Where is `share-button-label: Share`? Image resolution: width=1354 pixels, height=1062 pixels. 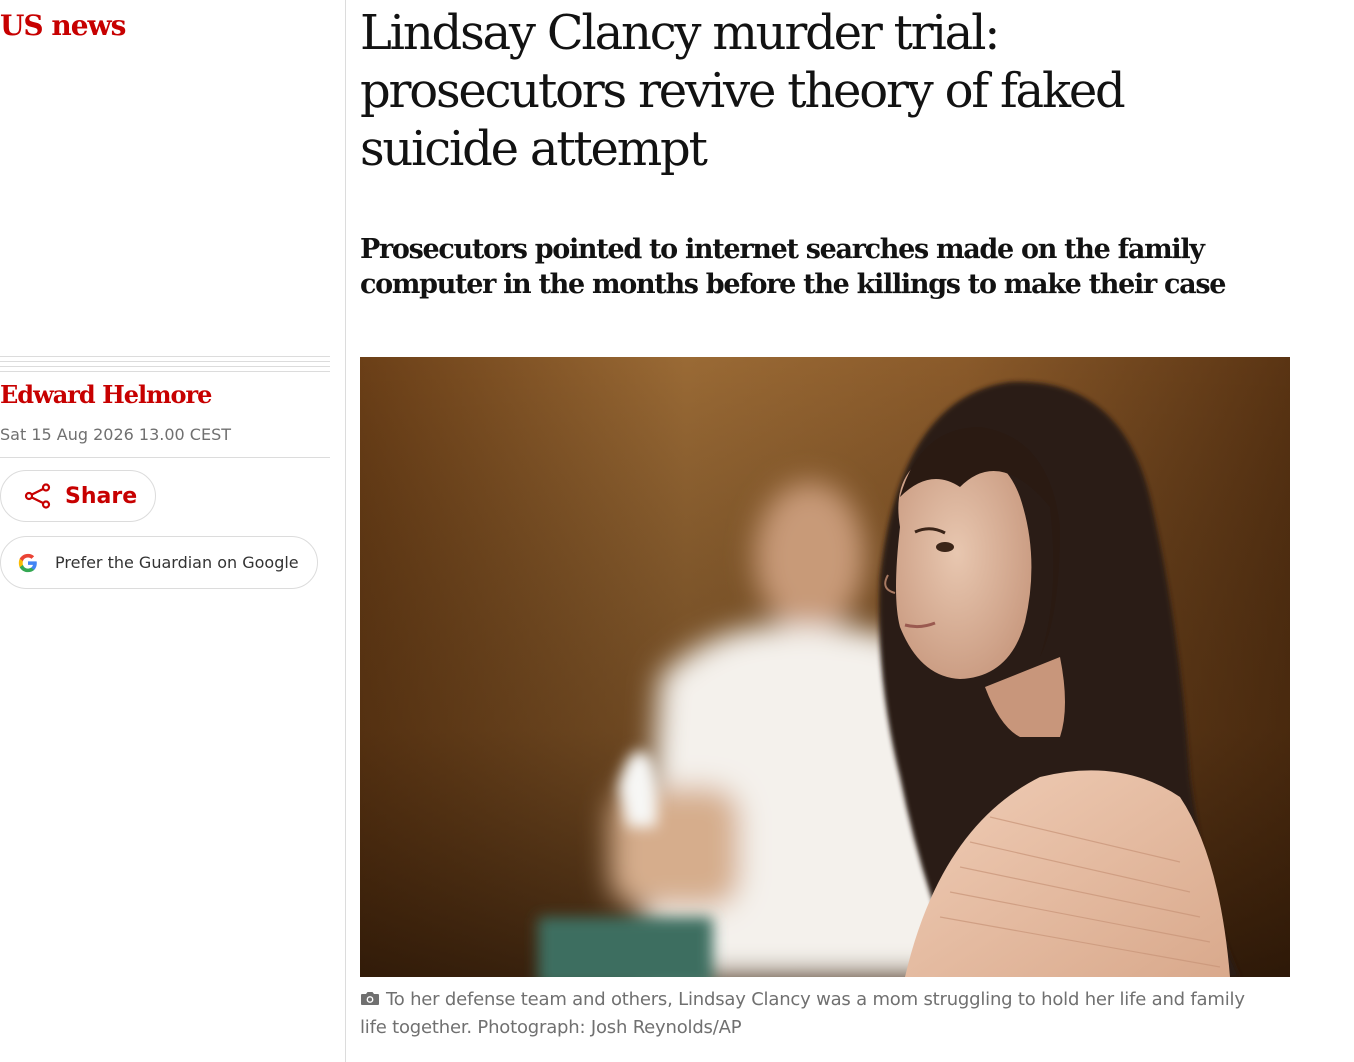
share-button-label: Share is located at coordinates (101, 496).